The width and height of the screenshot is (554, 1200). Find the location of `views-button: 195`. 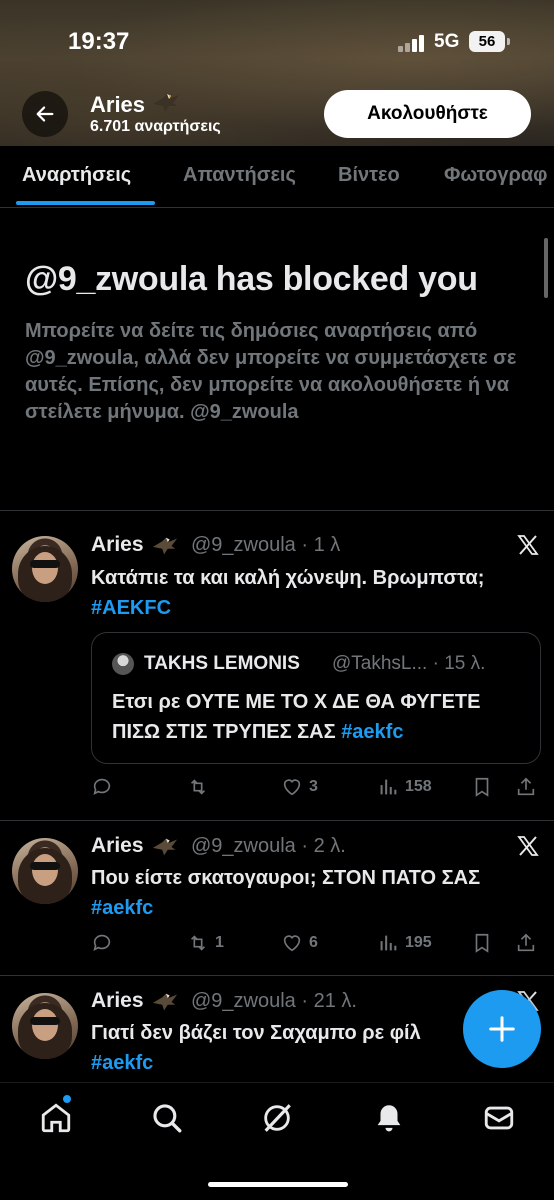

views-button: 195 is located at coordinates (404, 943).